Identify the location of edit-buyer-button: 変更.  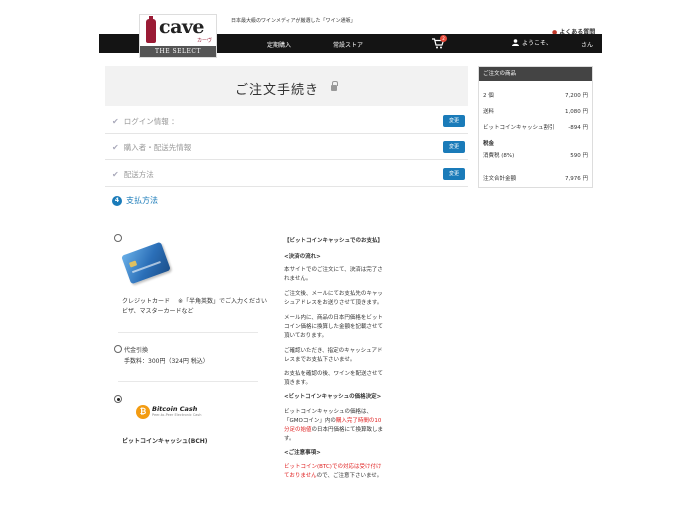
(454, 147).